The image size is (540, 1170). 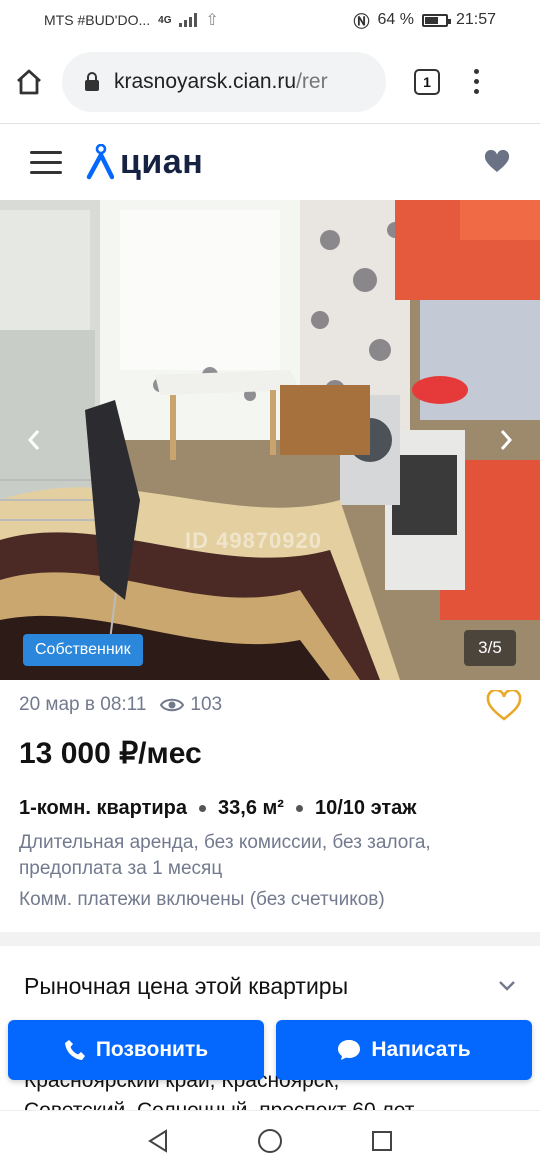 I want to click on tab-count: 1, so click(x=427, y=81).